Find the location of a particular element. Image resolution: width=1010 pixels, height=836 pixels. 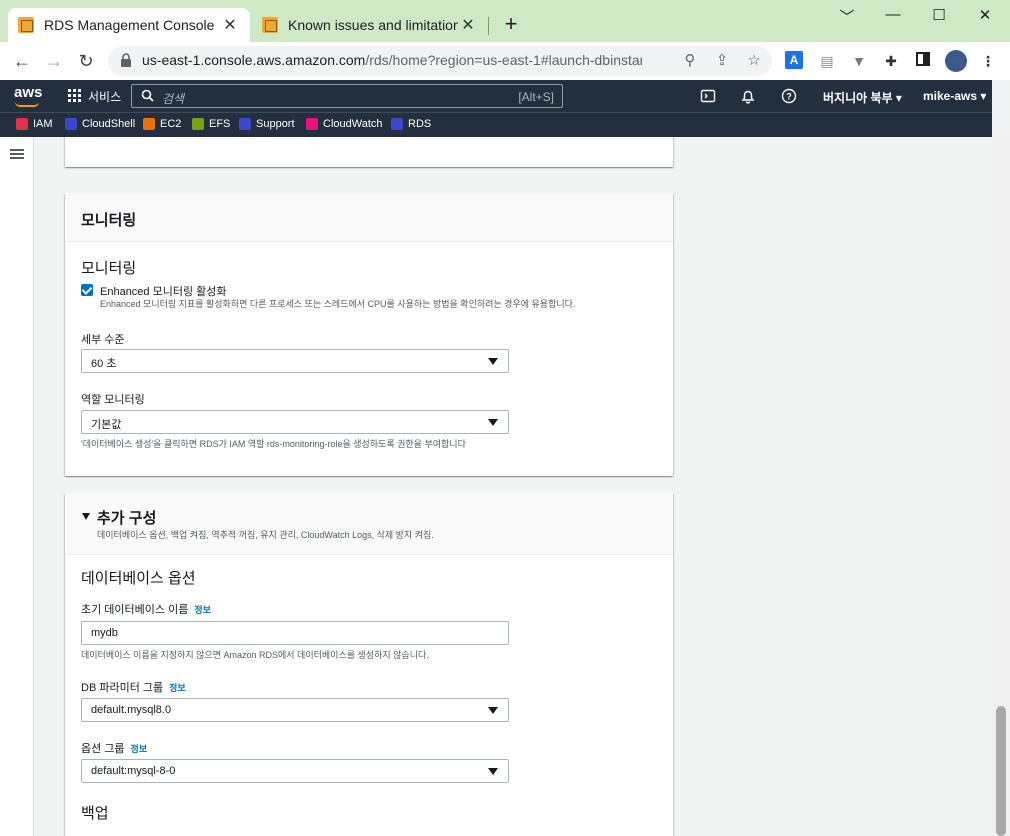

initial-db-name-field is located at coordinates (295, 633).